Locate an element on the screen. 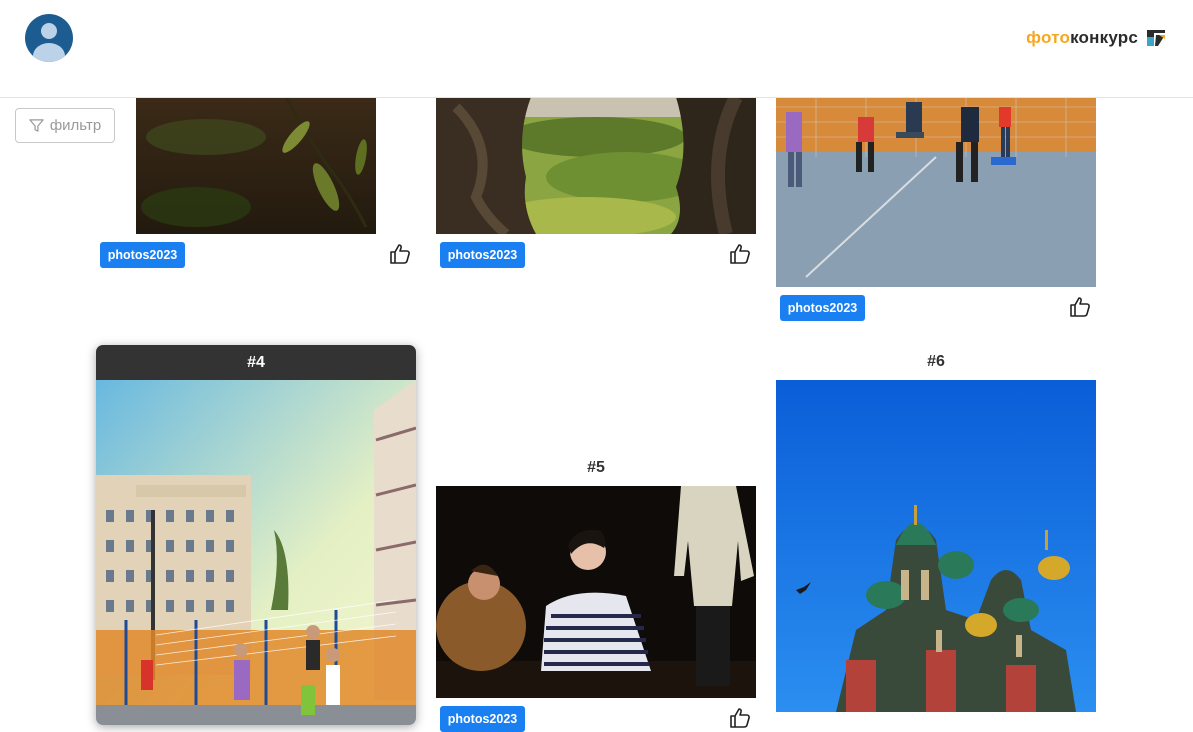  photo-5-image is located at coordinates (596, 592).